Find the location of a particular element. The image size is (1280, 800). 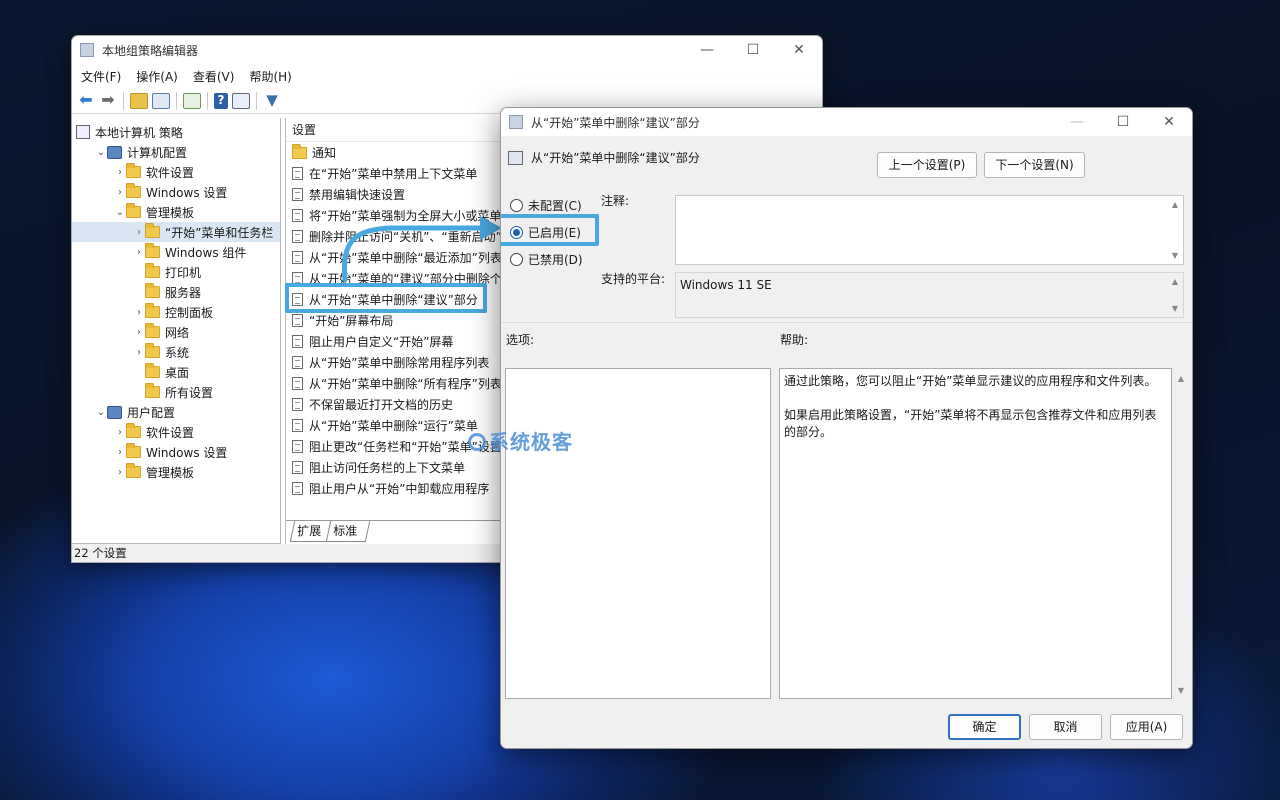

list-item-label: 从“开始”菜单中删除常用程序列表 is located at coordinates (399, 363).